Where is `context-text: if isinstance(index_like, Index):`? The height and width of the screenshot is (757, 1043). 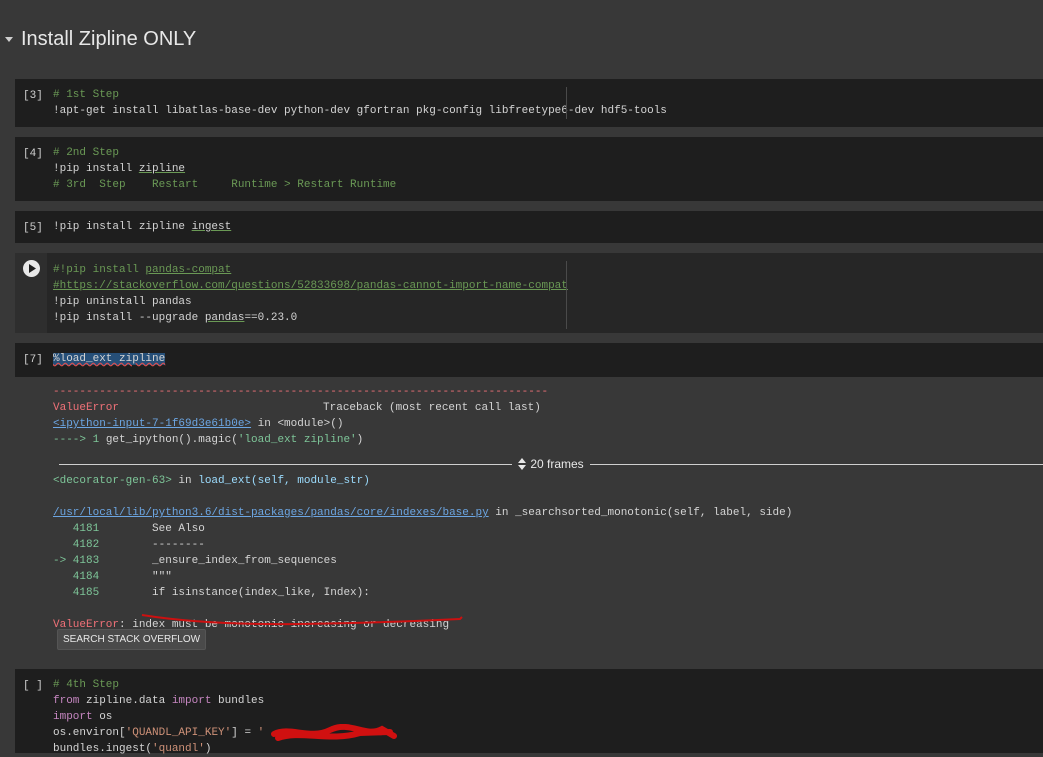
context-text: if isinstance(index_like, Index): is located at coordinates (234, 593).